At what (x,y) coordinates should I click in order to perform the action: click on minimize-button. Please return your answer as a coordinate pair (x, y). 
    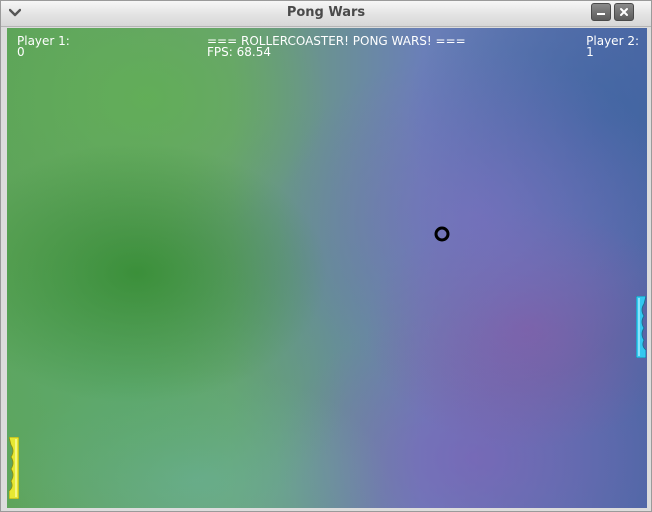
    Looking at the image, I should click on (601, 12).